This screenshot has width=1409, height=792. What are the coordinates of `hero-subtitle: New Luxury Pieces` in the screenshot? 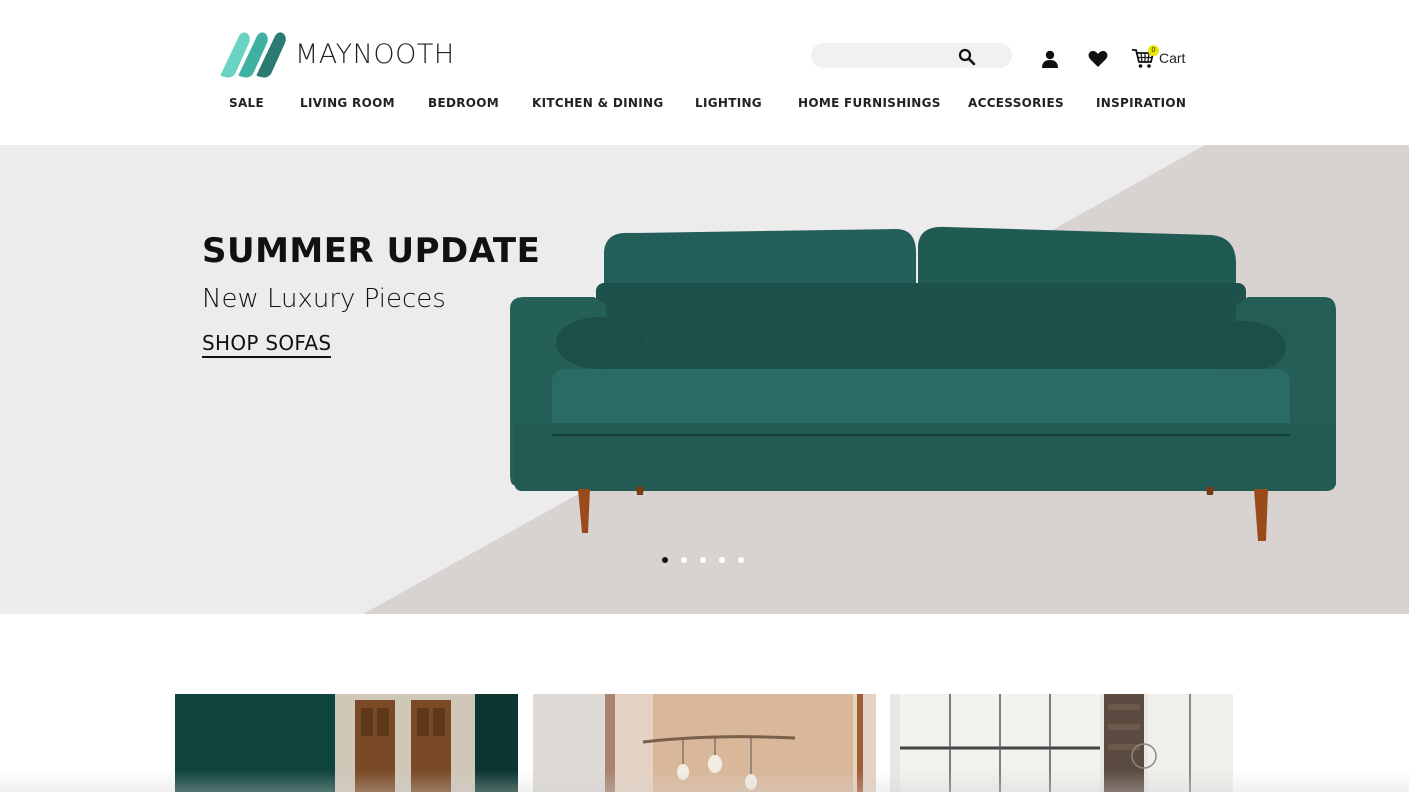 It's located at (324, 299).